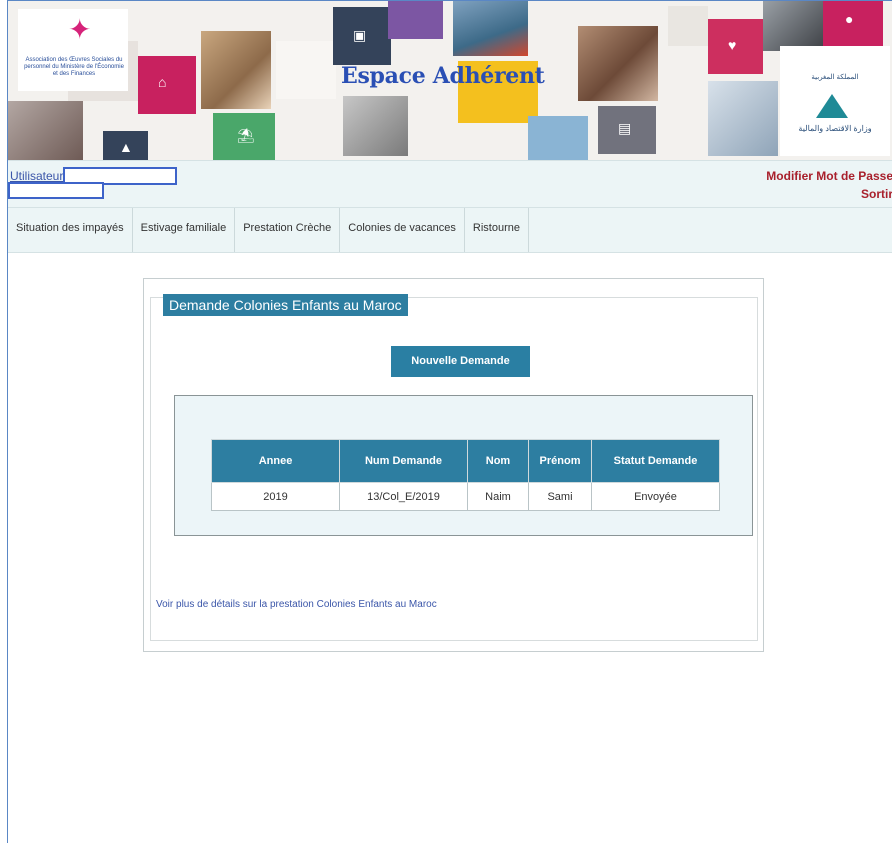  I want to click on cell-num-demande: 13/Col_E/2019, so click(403, 496).